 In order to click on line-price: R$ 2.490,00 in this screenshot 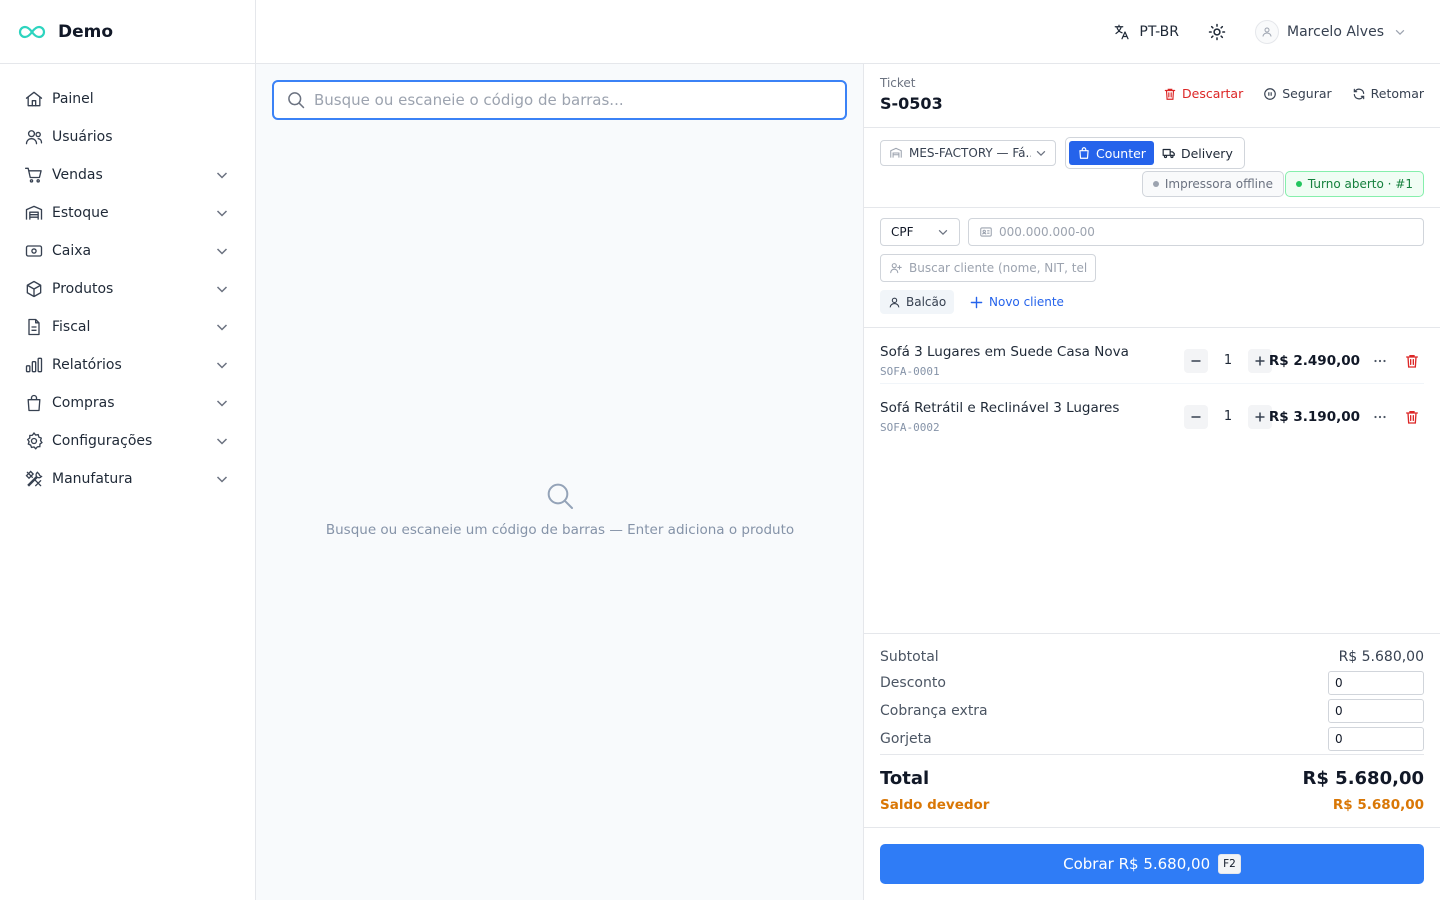, I will do `click(1314, 361)`.